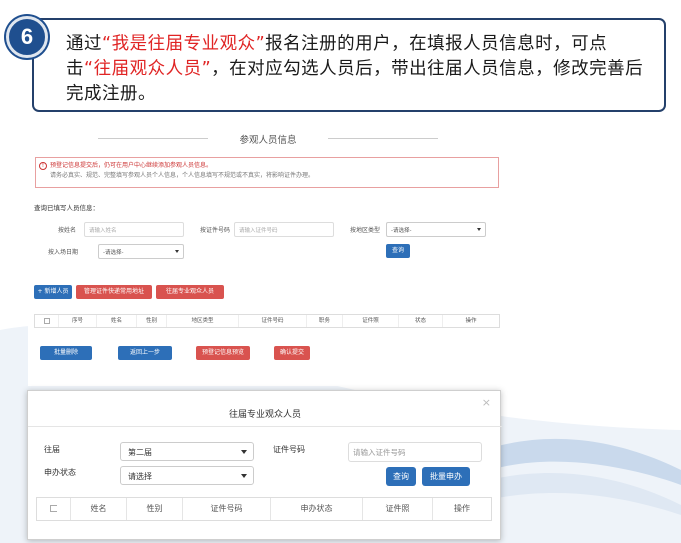 The image size is (681, 543). What do you see at coordinates (265, 426) in the screenshot?
I see `modal-divider` at bounding box center [265, 426].